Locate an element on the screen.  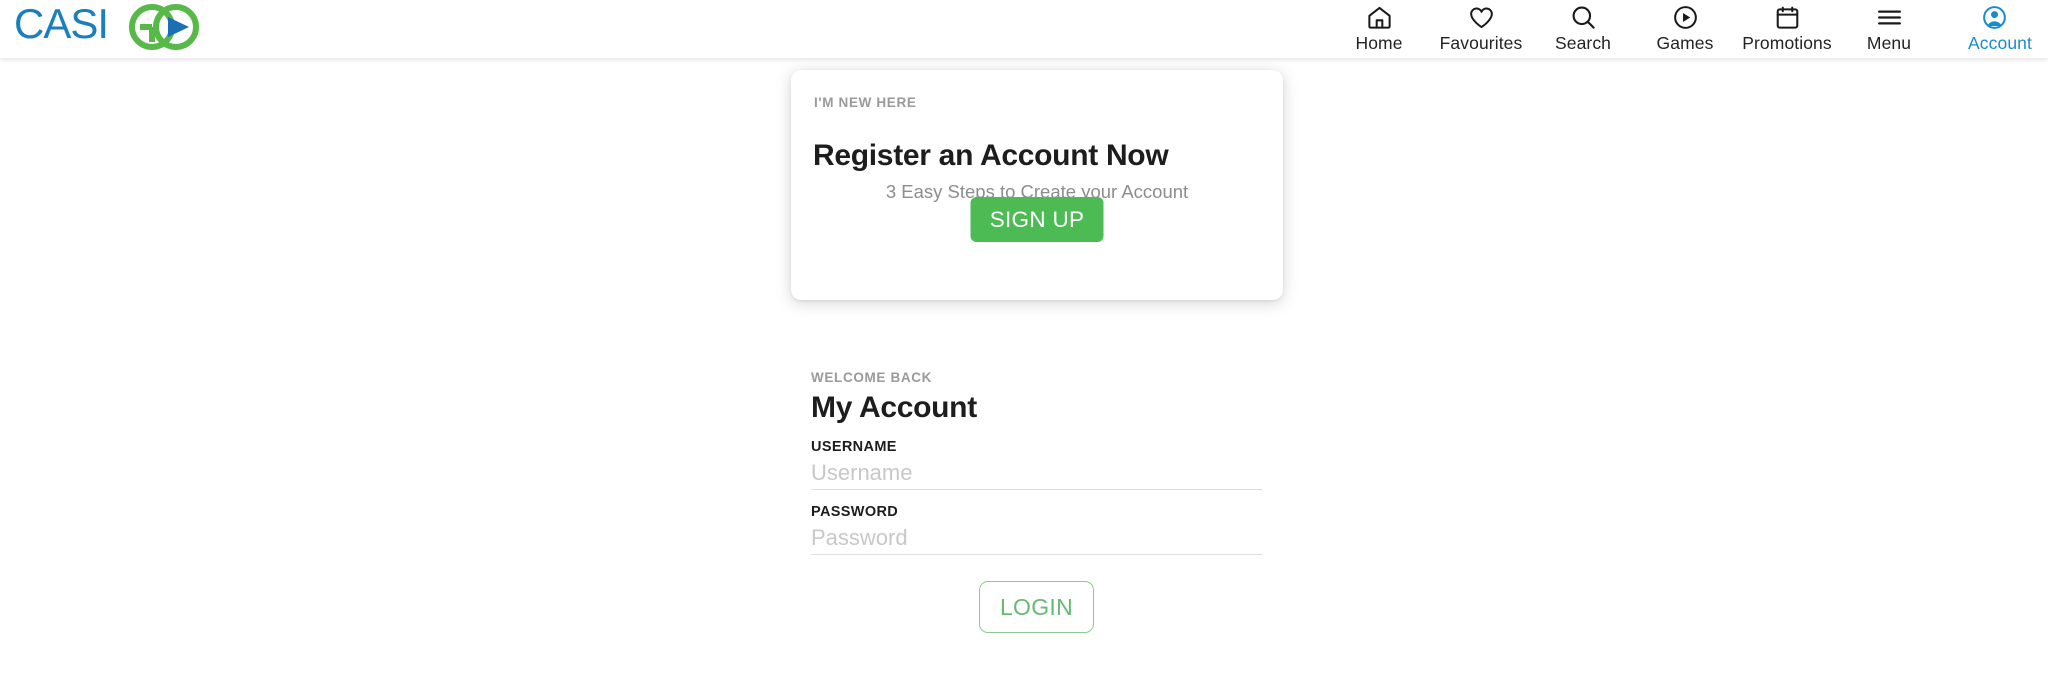
brand-logo: CASI is located at coordinates (114, 28).